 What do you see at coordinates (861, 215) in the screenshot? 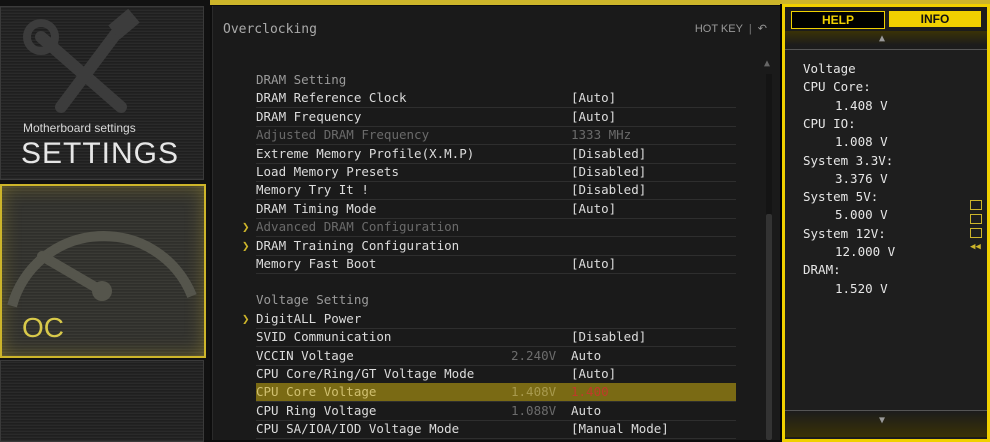
I see `info-value: 5.000 V` at bounding box center [861, 215].